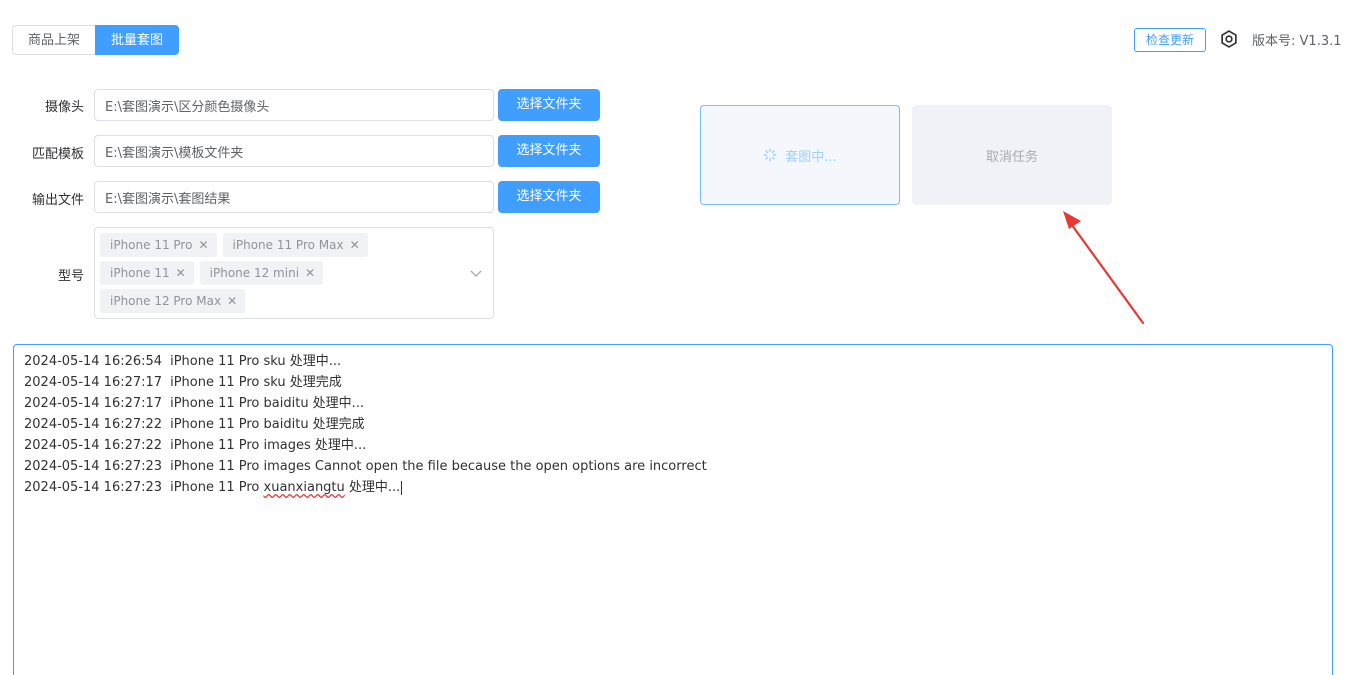 The image size is (1349, 675). Describe the element at coordinates (476, 273) in the screenshot. I see `chevron-down-icon` at that location.